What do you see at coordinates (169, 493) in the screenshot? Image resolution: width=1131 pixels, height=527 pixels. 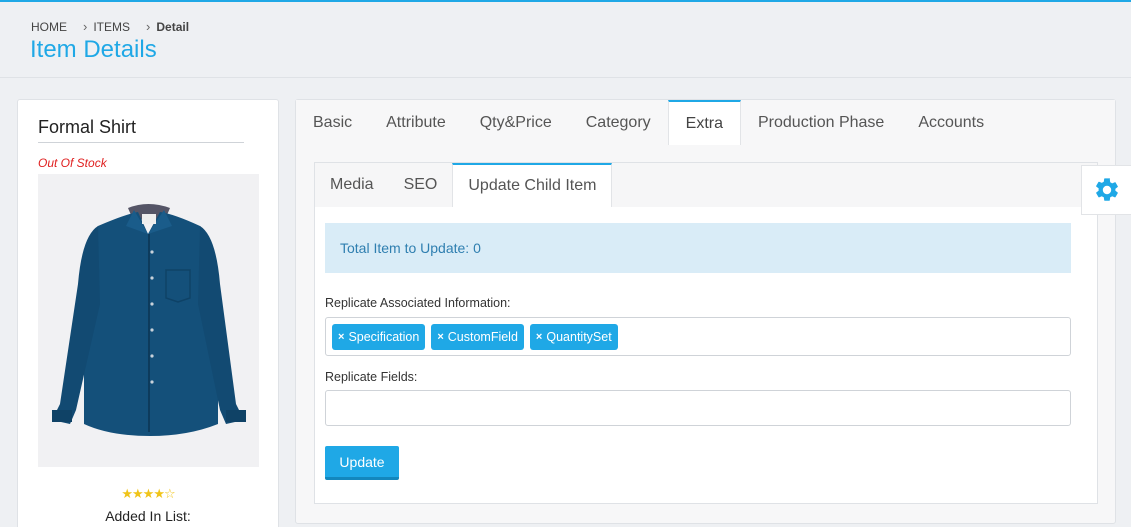 I see `star-empty-icon: ☆` at bounding box center [169, 493].